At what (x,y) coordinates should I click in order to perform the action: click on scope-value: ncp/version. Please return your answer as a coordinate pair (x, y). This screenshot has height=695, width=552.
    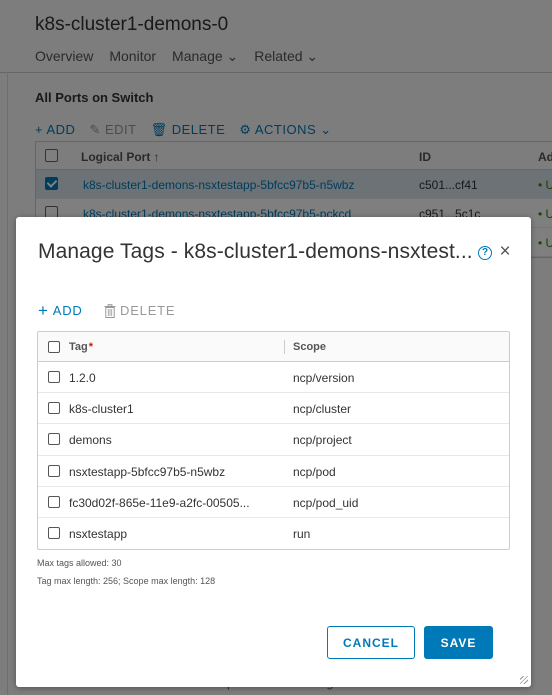
    Looking at the image, I should click on (323, 378).